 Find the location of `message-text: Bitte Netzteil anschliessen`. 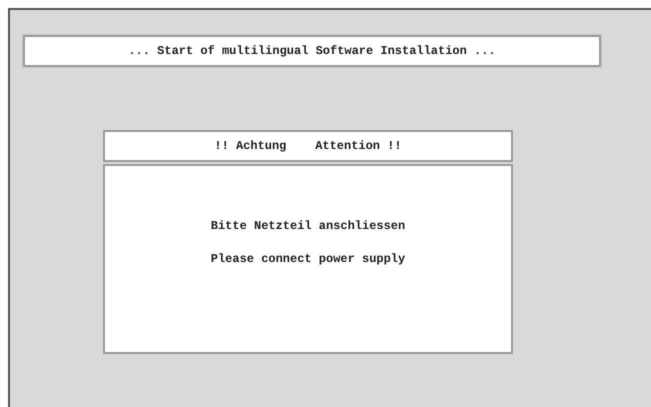

message-text: Bitte Netzteil anschliessen is located at coordinates (308, 226).